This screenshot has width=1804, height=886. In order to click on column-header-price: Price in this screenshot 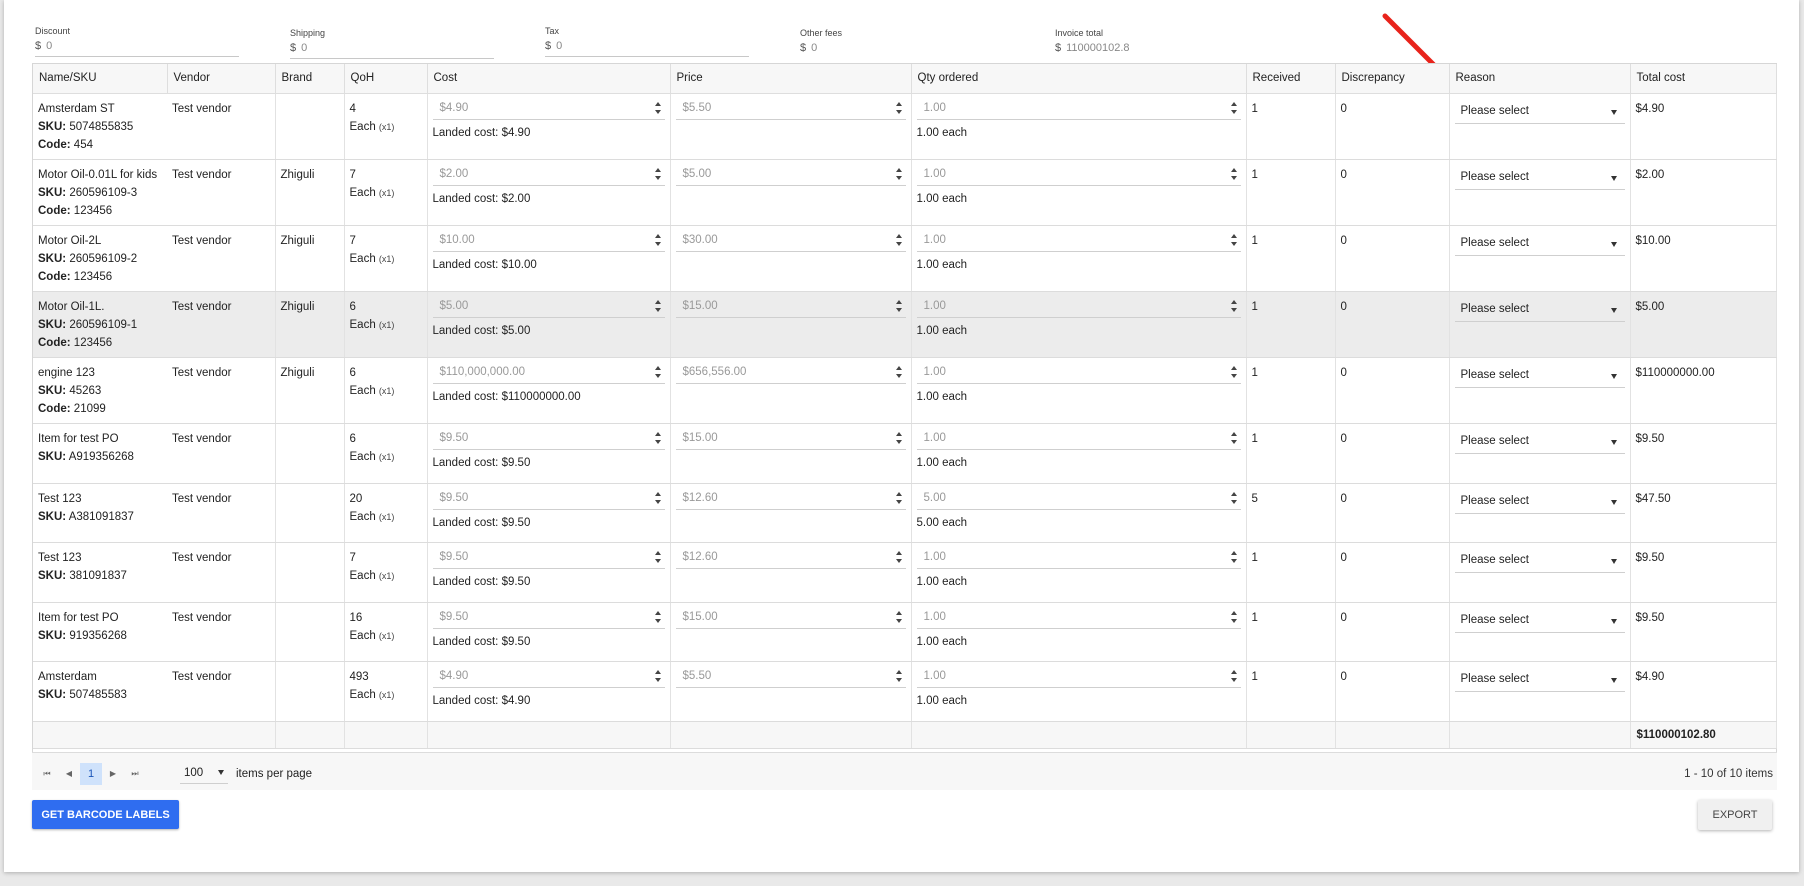, I will do `click(791, 79)`.